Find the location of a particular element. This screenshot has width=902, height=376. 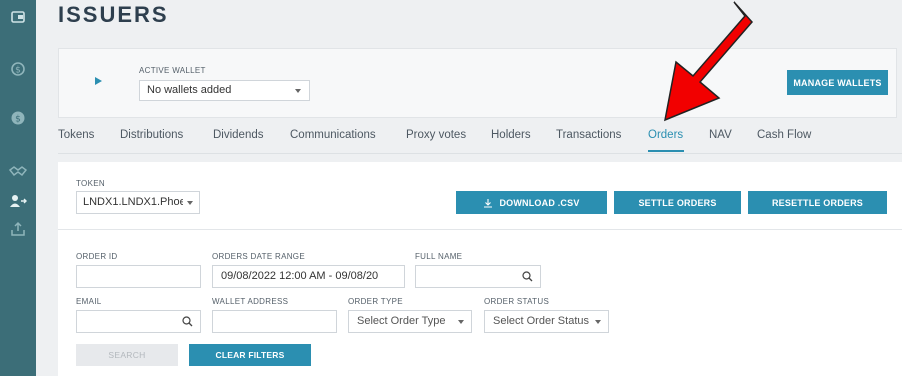

download-icon is located at coordinates (488, 203).